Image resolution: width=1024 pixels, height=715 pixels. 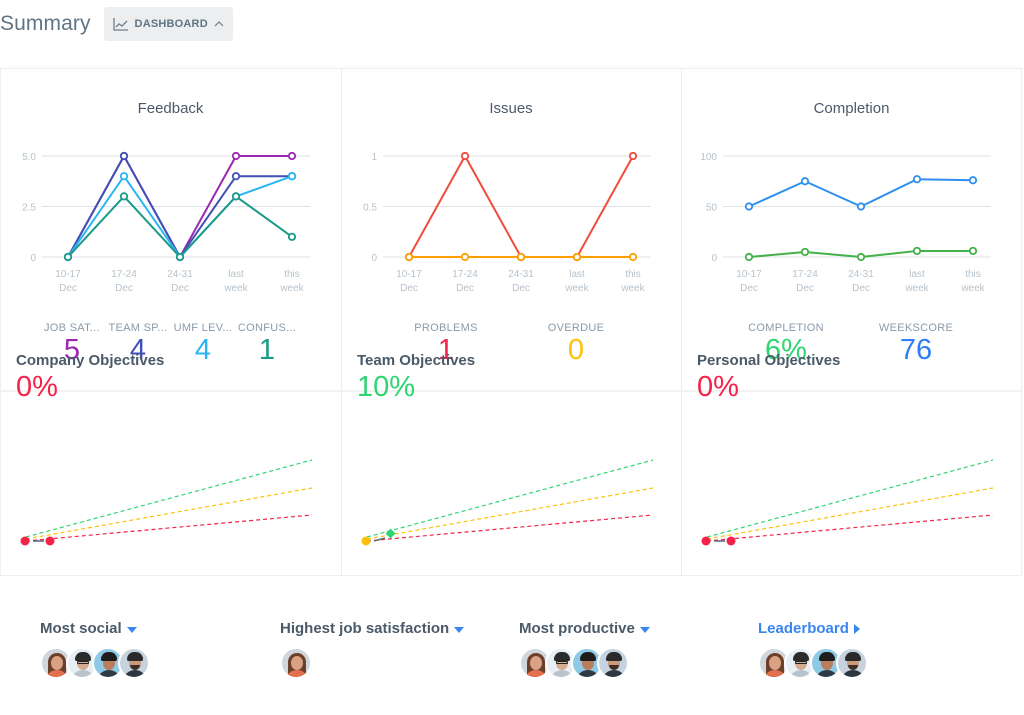 What do you see at coordinates (81, 628) in the screenshot?
I see `section-title: Most social` at bounding box center [81, 628].